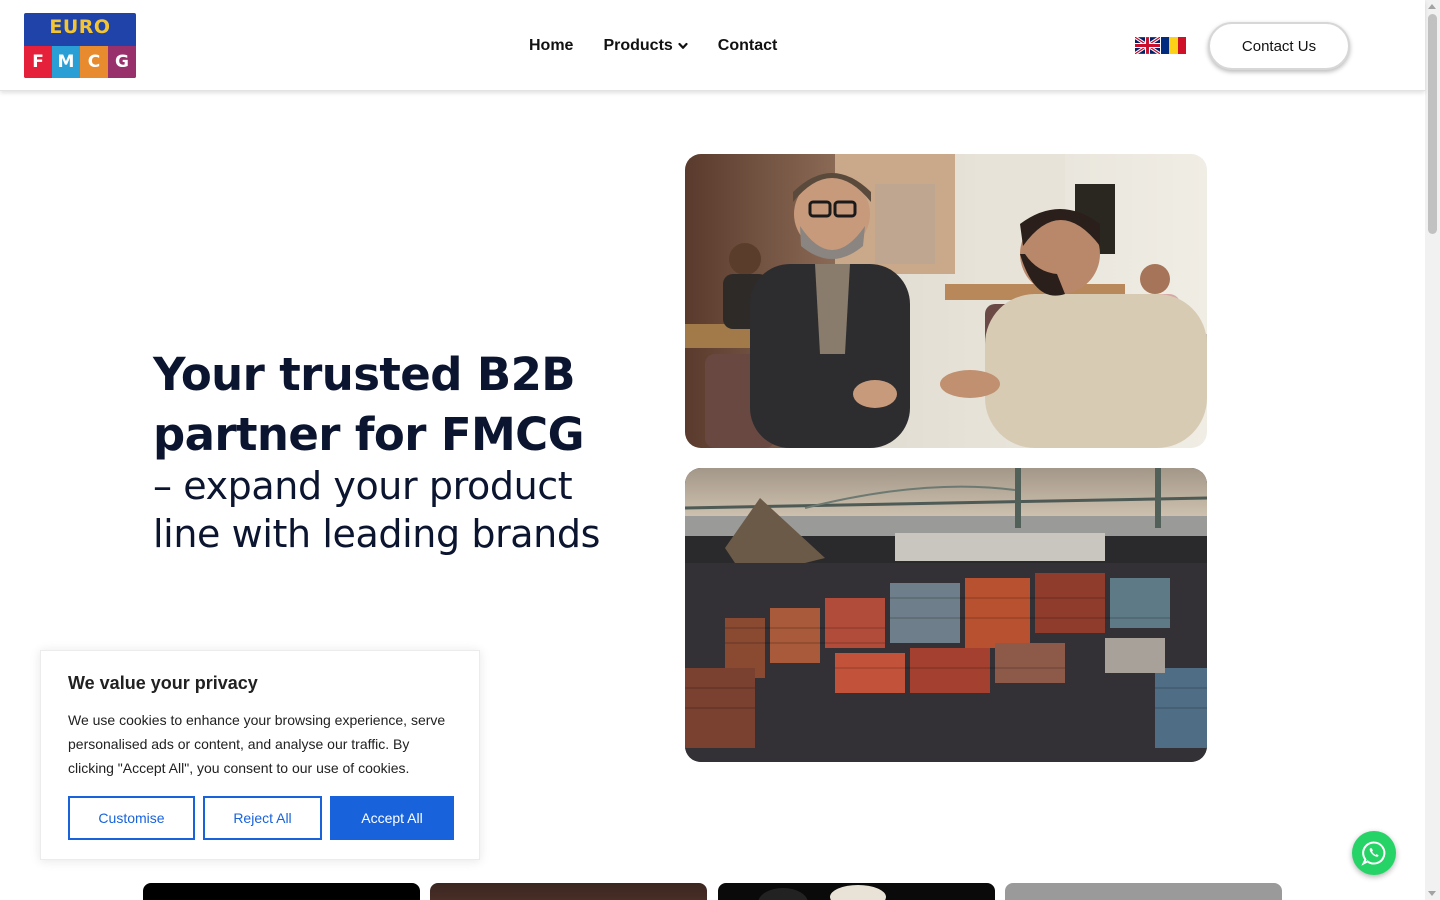 The width and height of the screenshot is (1440, 900). I want to click on reject-all-button: Reject All, so click(262, 818).